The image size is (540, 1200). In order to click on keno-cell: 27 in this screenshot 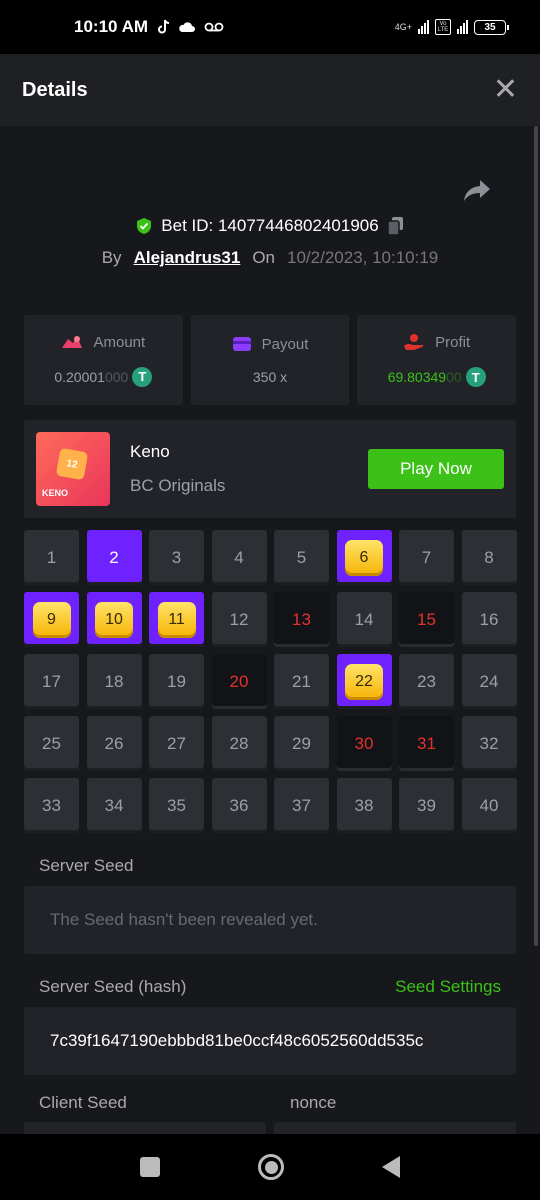, I will do `click(176, 743)`.